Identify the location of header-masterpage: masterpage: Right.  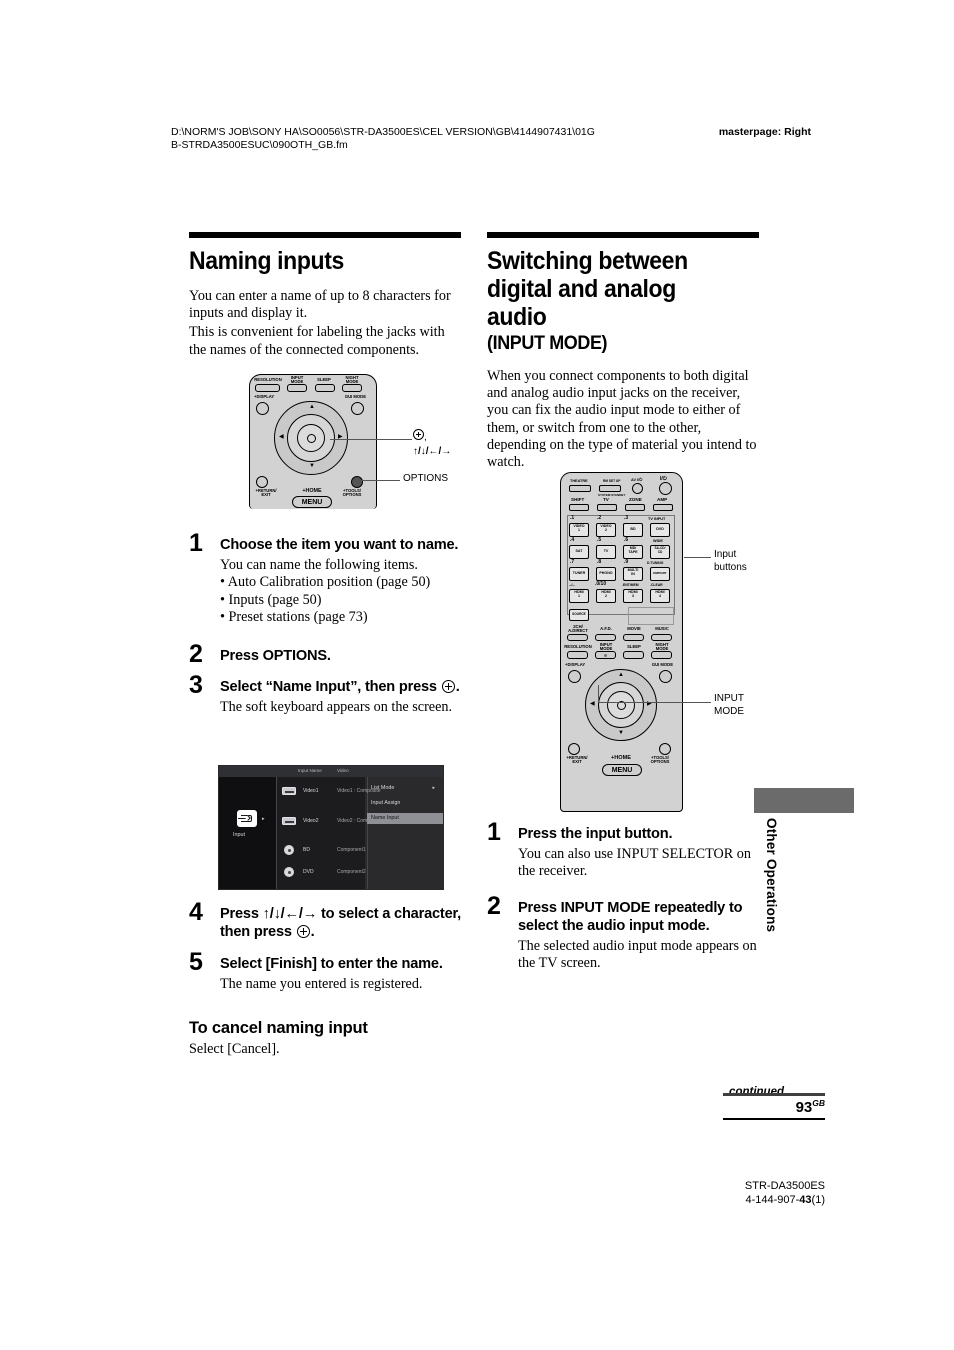
(764, 132).